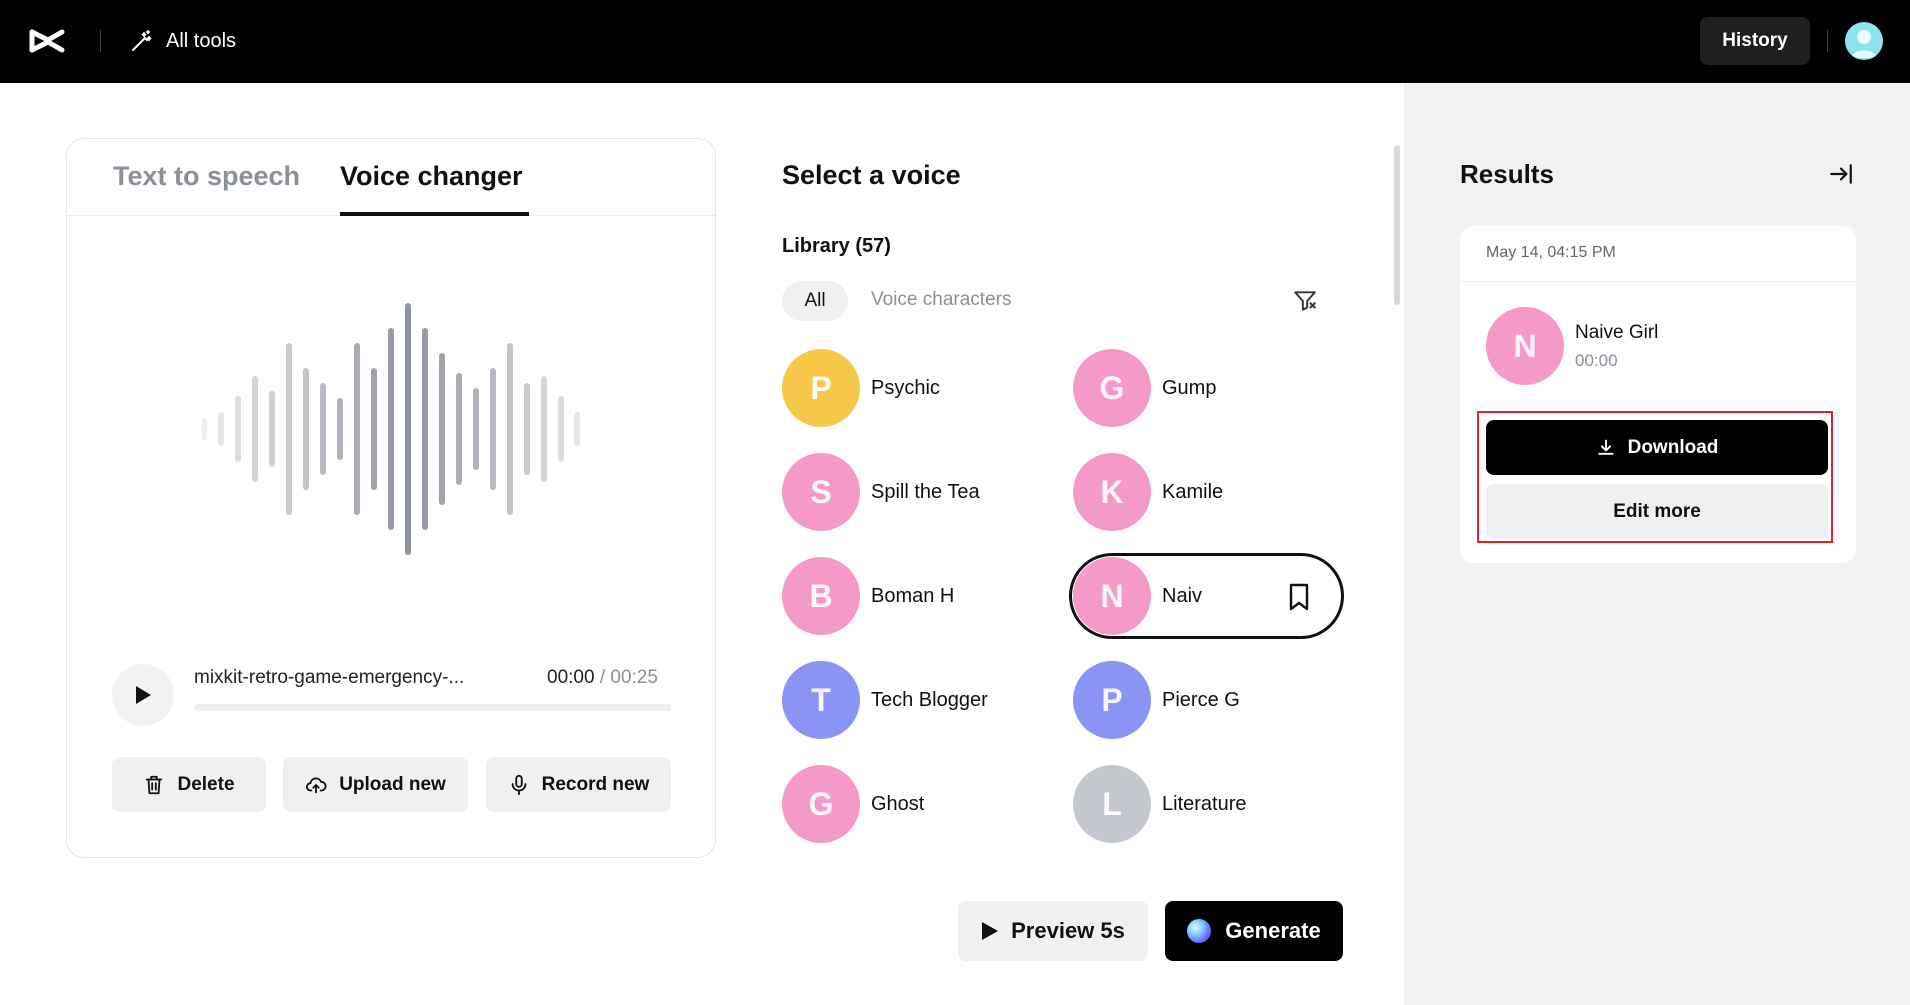 The height and width of the screenshot is (1005, 1910). What do you see at coordinates (1606, 447) in the screenshot?
I see `download-icon` at bounding box center [1606, 447].